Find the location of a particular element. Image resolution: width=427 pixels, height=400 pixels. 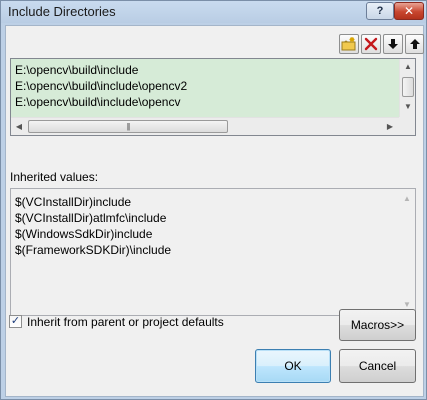

list-item: $(VCInstallDir)atlmfc\include is located at coordinates (91, 218).